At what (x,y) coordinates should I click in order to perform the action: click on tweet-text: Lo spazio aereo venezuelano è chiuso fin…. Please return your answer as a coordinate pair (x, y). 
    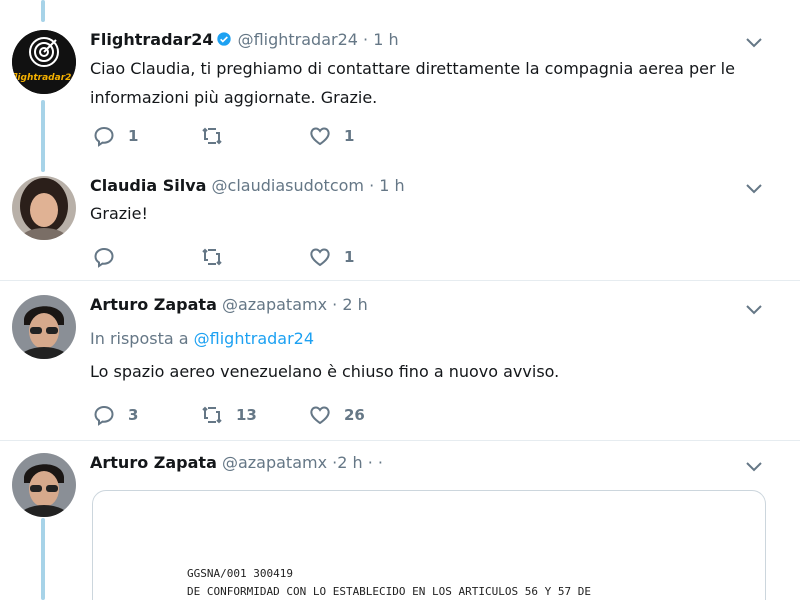
    Looking at the image, I should click on (325, 371).